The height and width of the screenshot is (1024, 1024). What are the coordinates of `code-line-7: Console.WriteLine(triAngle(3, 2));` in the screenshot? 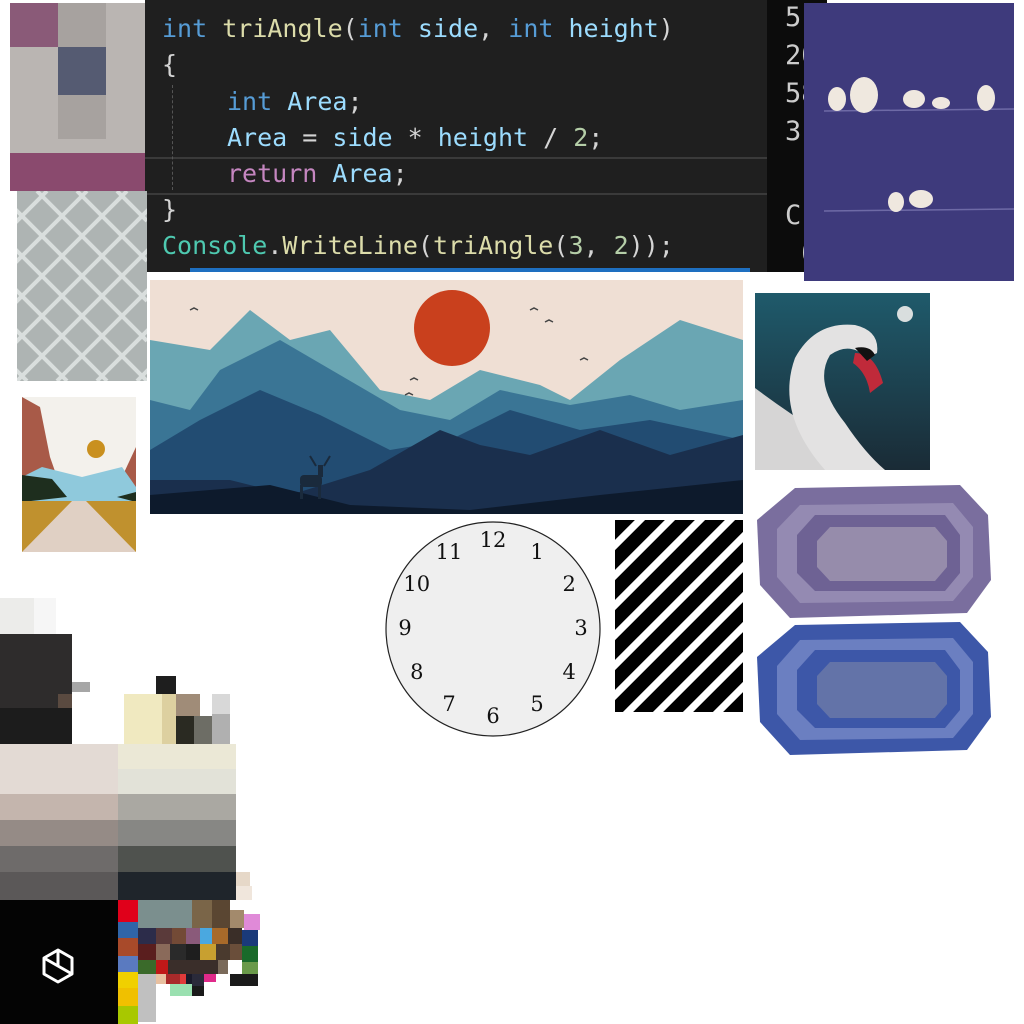 It's located at (418, 245).